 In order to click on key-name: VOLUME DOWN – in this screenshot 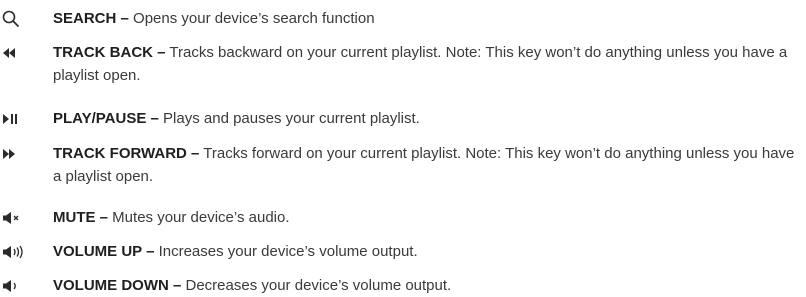, I will do `click(117, 285)`.